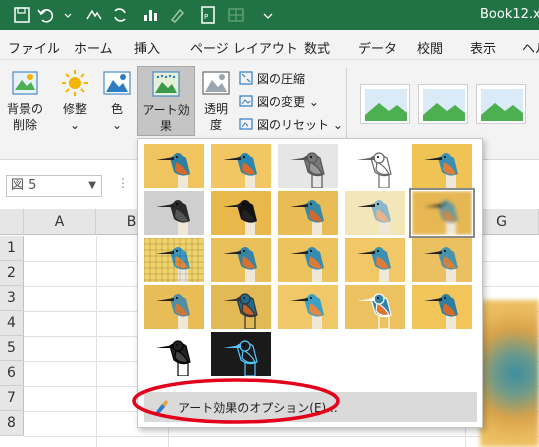 The height and width of the screenshot is (447, 539). I want to click on name-box-dropdown-icon: ▼, so click(92, 186).